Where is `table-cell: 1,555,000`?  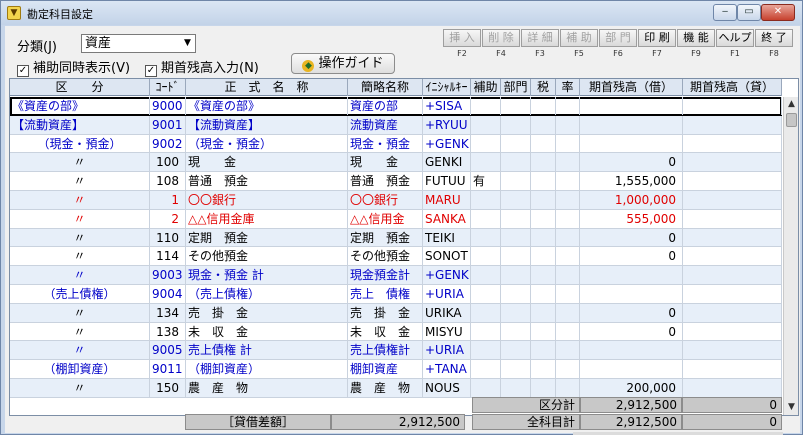
table-cell: 1,555,000 is located at coordinates (631, 181).